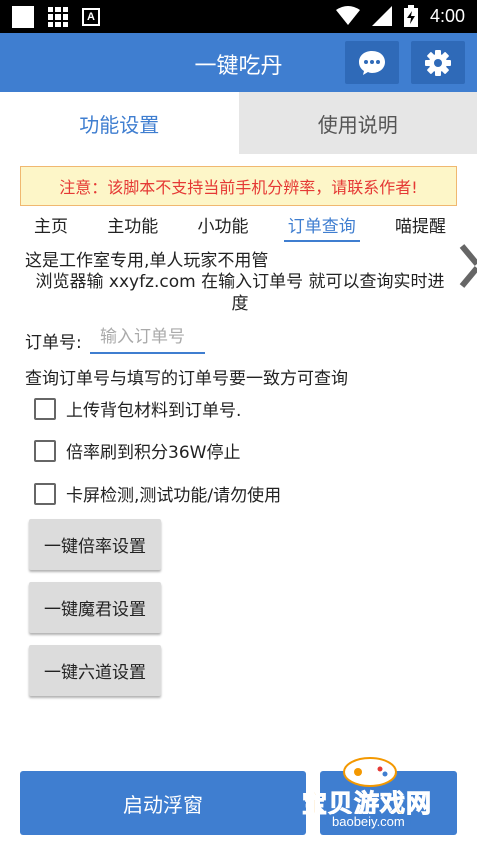 The height and width of the screenshot is (849, 477). Describe the element at coordinates (132, 226) in the screenshot. I see `subtab-main-function: 主功能` at that location.